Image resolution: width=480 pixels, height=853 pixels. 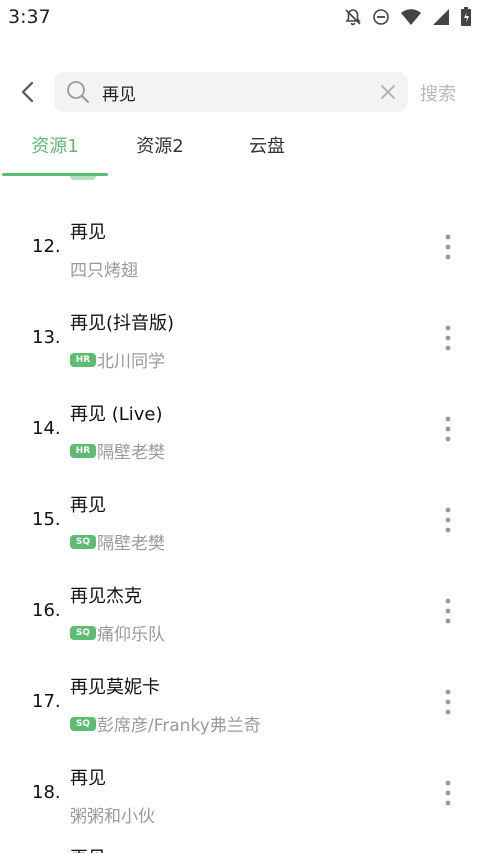 I want to click on row-number: 13., so click(x=46, y=337).